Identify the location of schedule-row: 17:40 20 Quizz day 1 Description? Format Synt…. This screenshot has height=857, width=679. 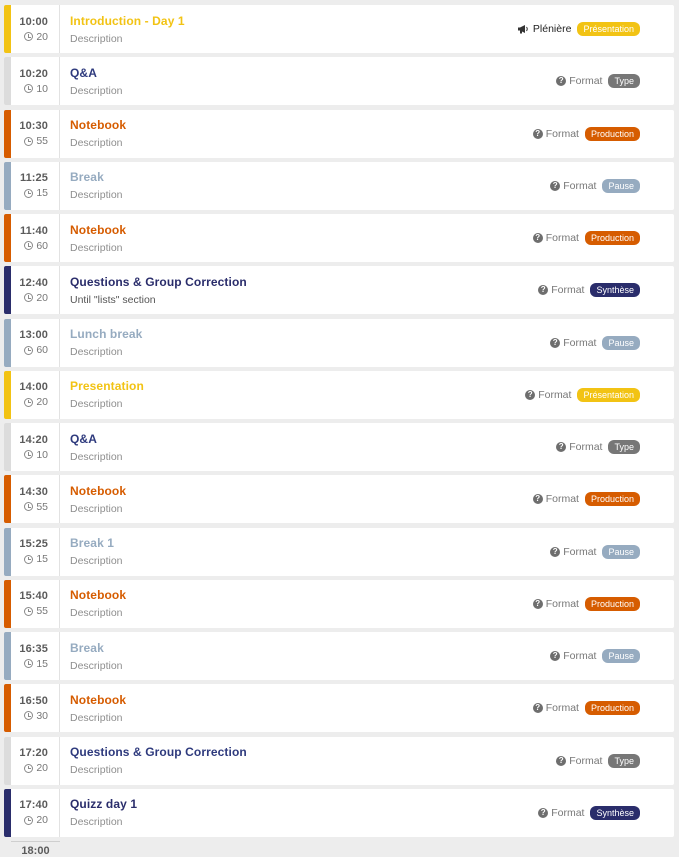
(339, 812).